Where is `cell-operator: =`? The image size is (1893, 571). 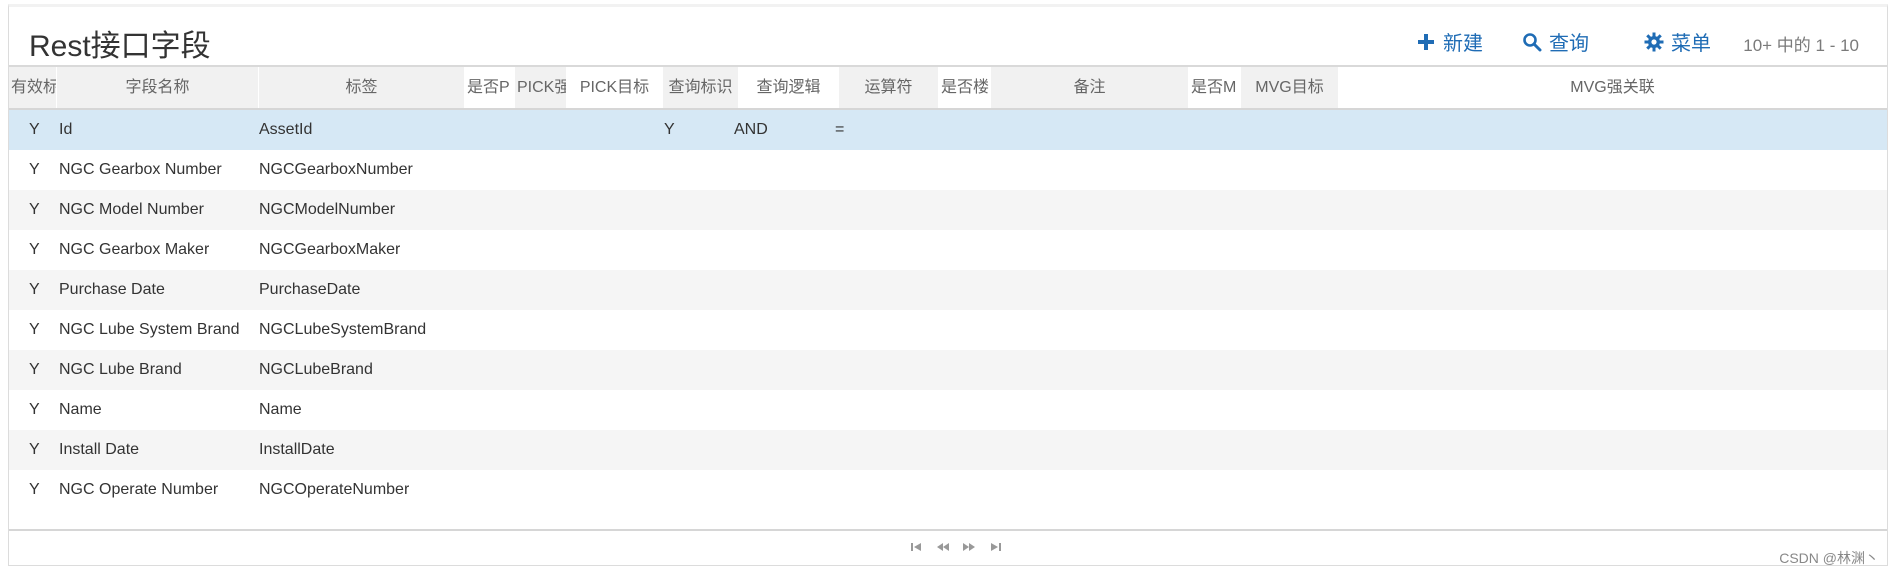
cell-operator: = is located at coordinates (840, 129).